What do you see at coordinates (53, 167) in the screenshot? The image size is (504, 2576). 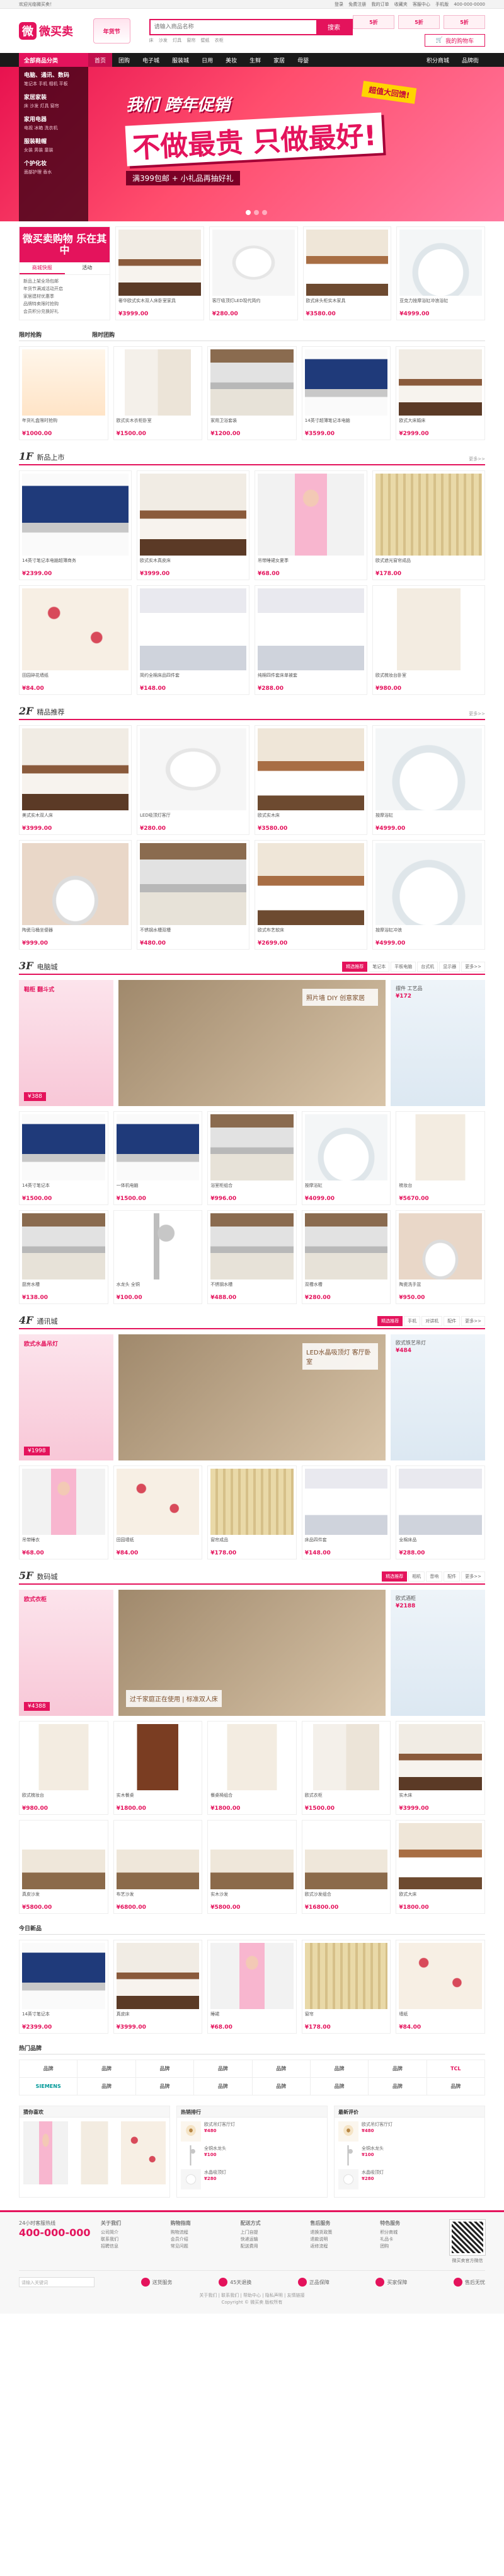 I see `category-group: 个护化妆 面部护理 香水` at bounding box center [53, 167].